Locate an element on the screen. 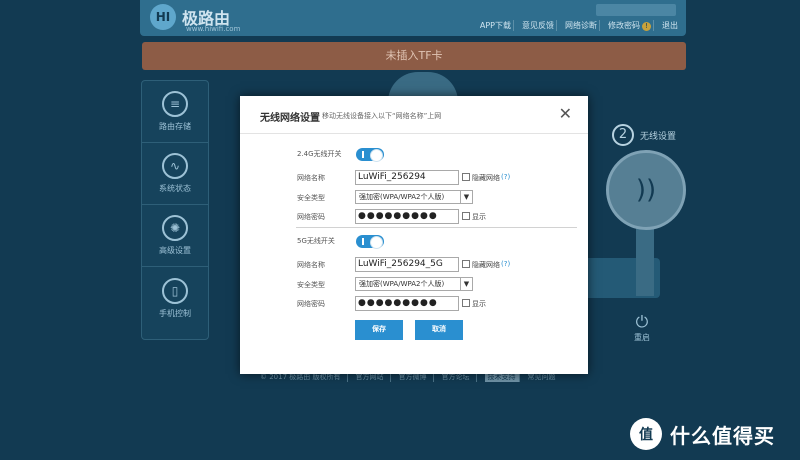 The height and width of the screenshot is (460, 800). dialog-header: 无线网络设置 移动无线设备接入以下“网络名称”上网 ✕ is located at coordinates (414, 115).